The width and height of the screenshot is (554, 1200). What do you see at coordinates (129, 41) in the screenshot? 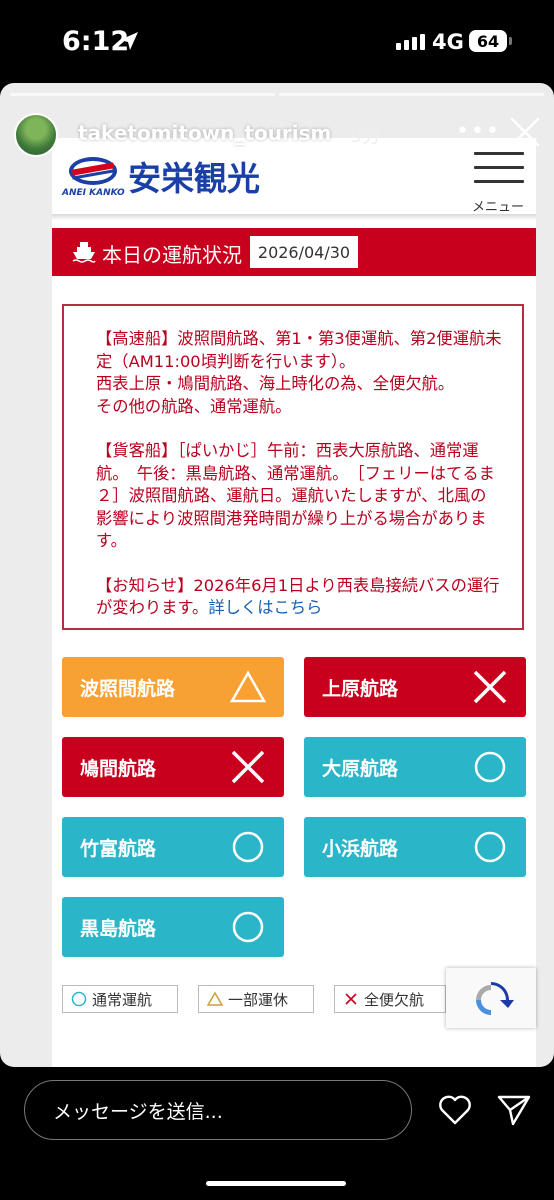
I see `location-arrow-icon` at bounding box center [129, 41].